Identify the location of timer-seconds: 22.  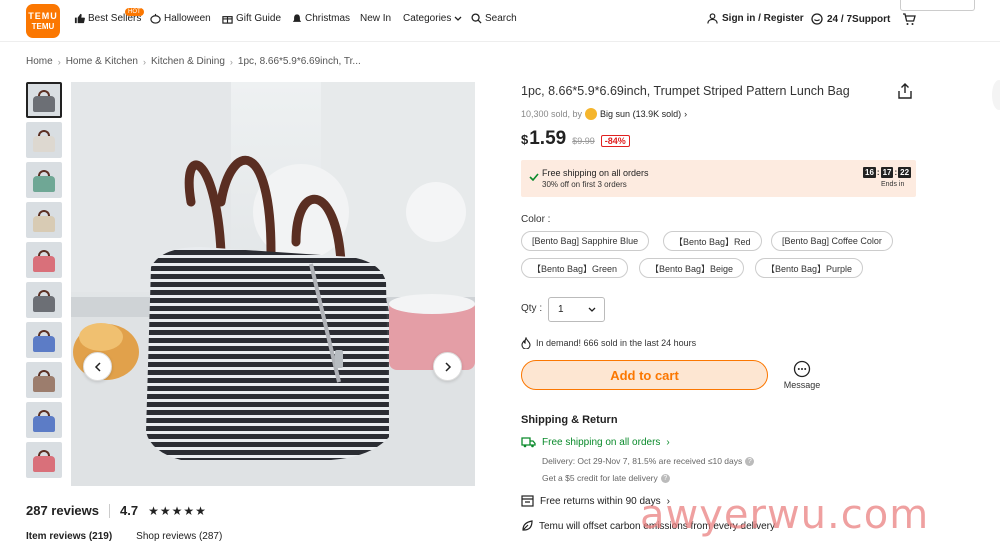
(905, 172).